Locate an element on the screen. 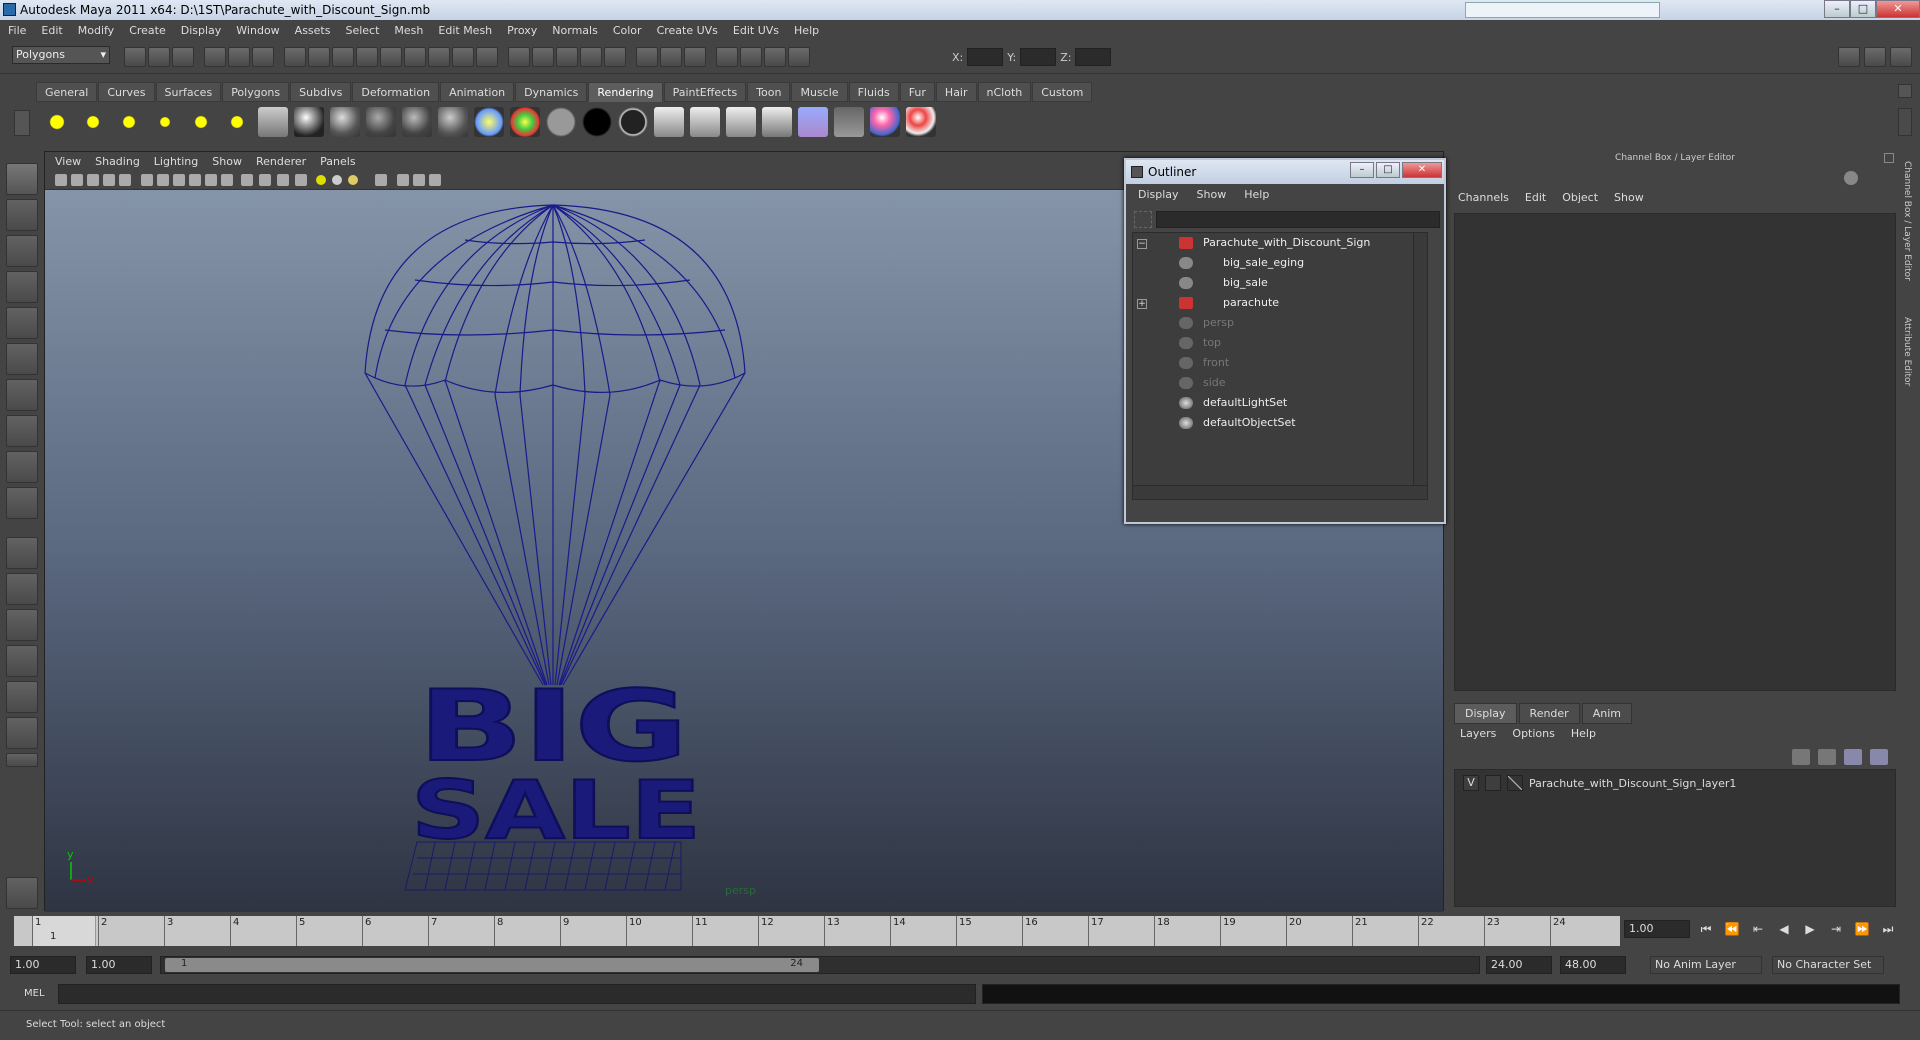  command-input is located at coordinates (517, 994).